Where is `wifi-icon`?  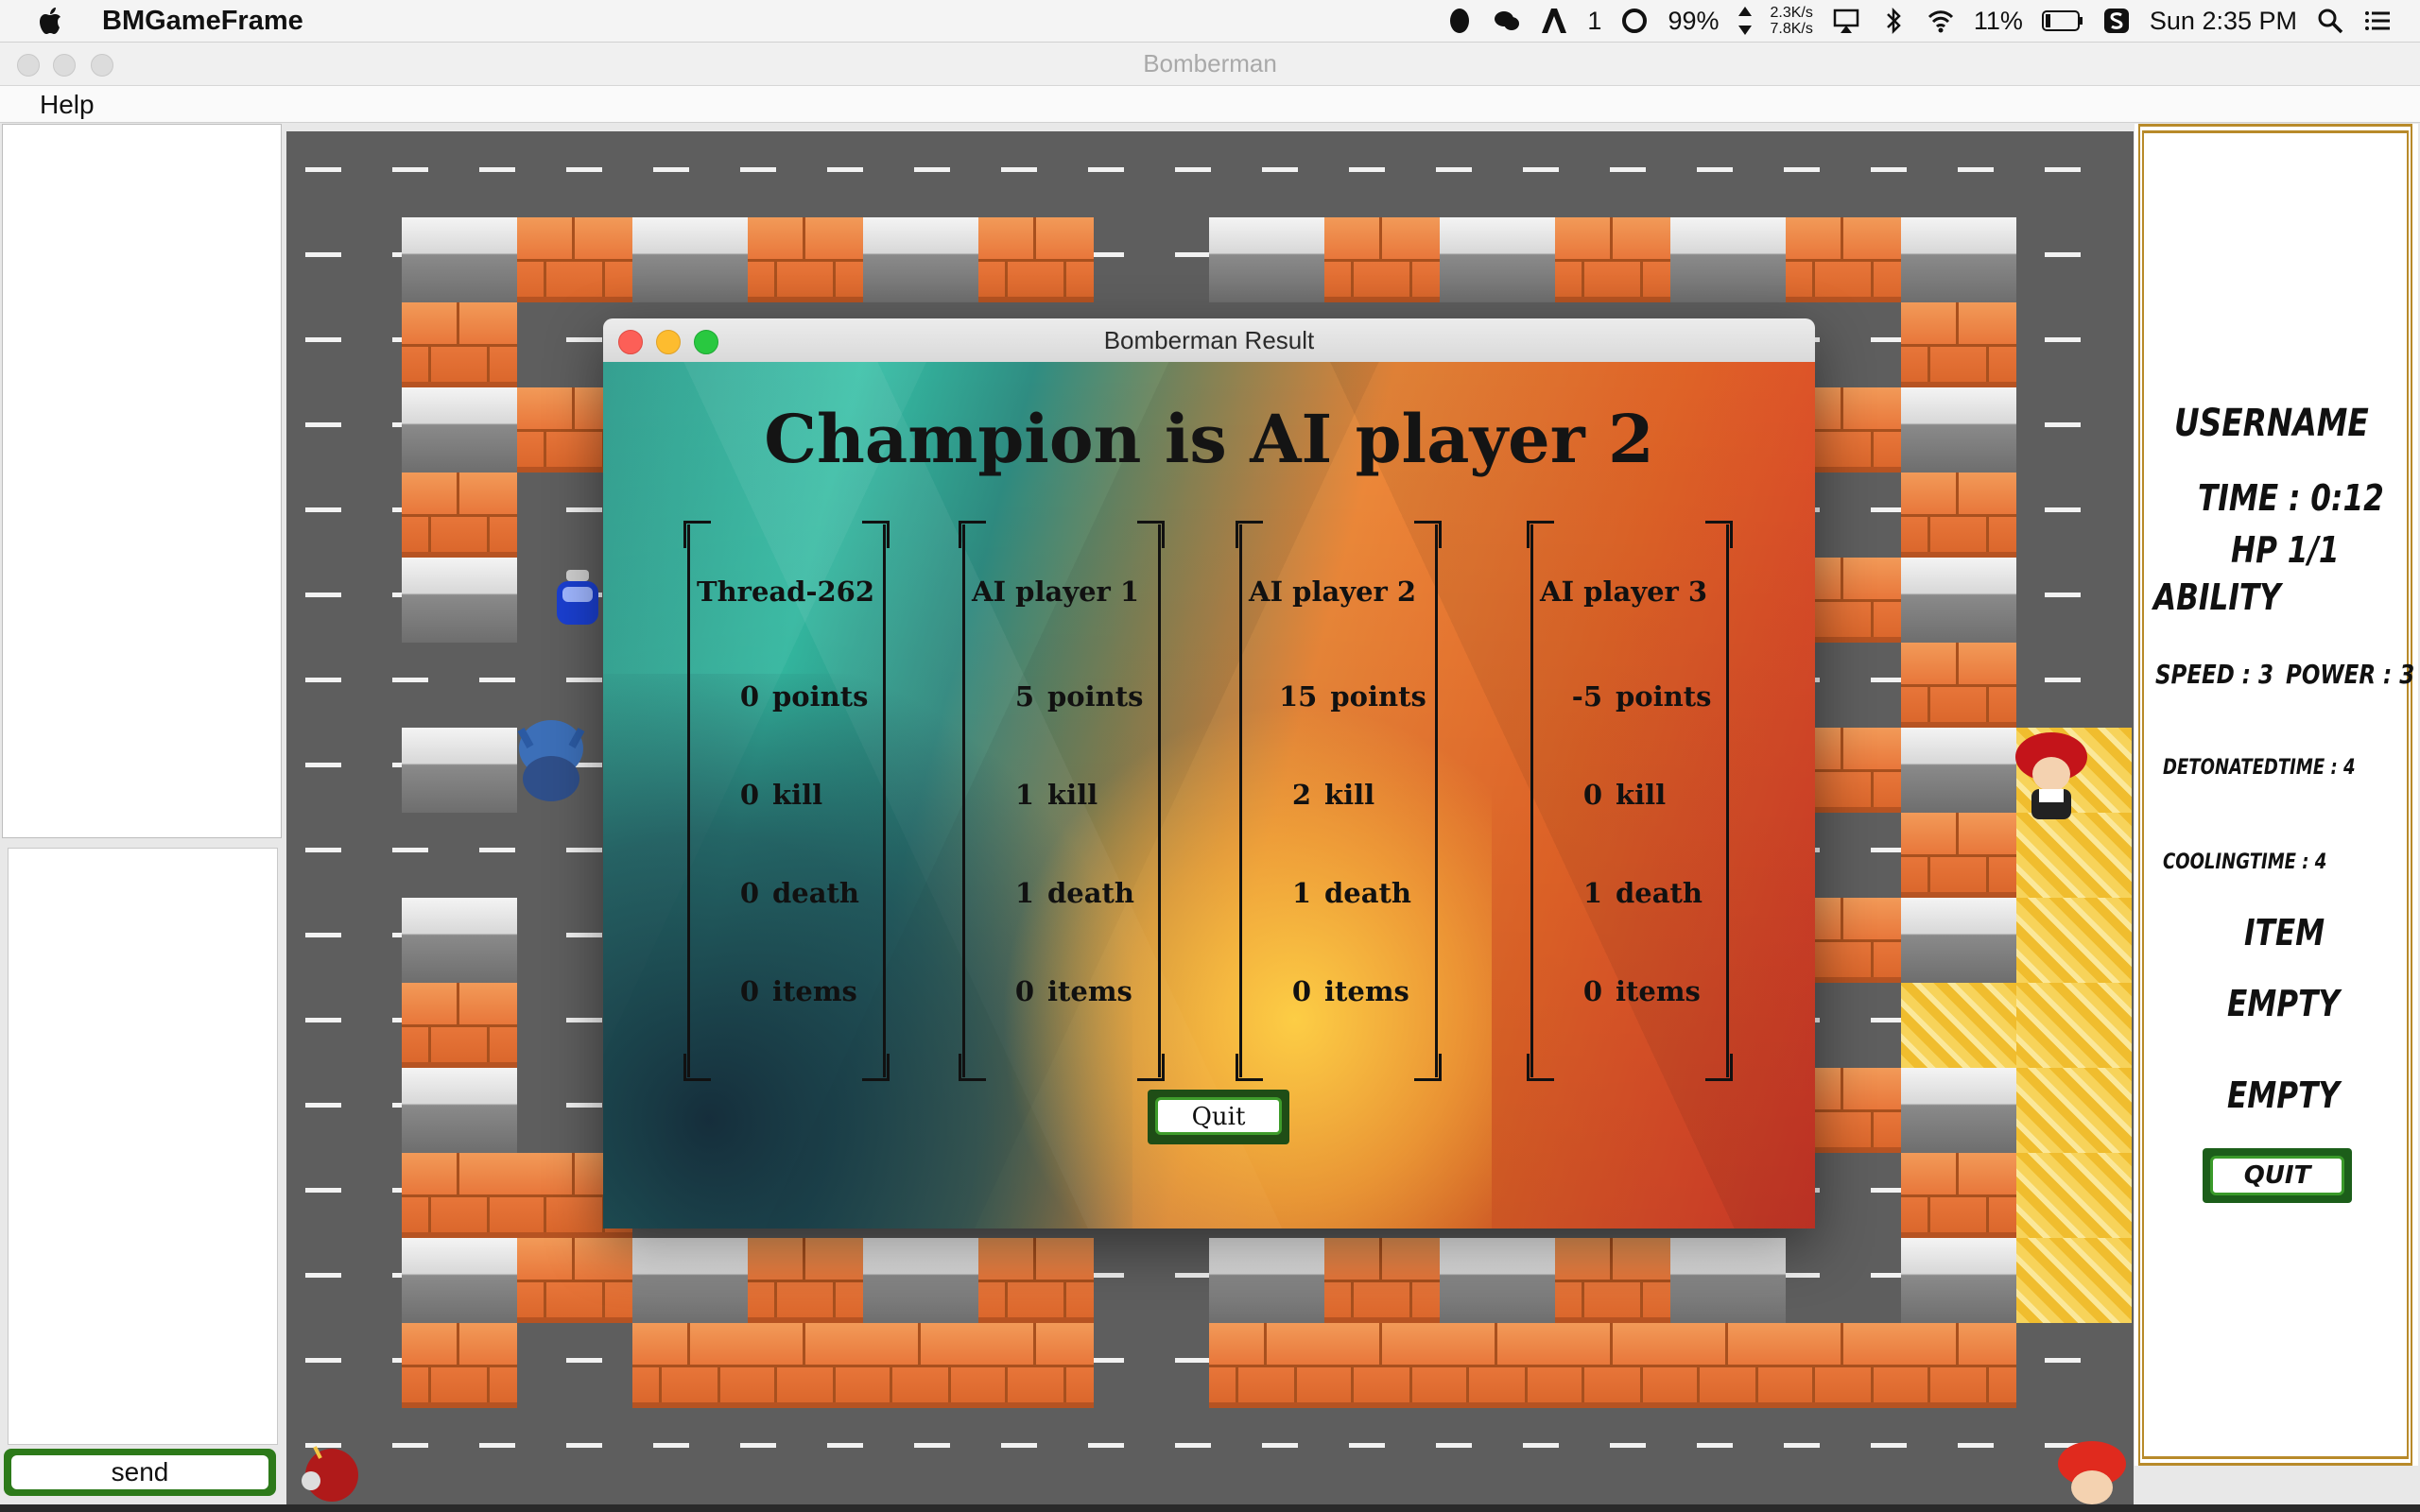 wifi-icon is located at coordinates (1941, 21).